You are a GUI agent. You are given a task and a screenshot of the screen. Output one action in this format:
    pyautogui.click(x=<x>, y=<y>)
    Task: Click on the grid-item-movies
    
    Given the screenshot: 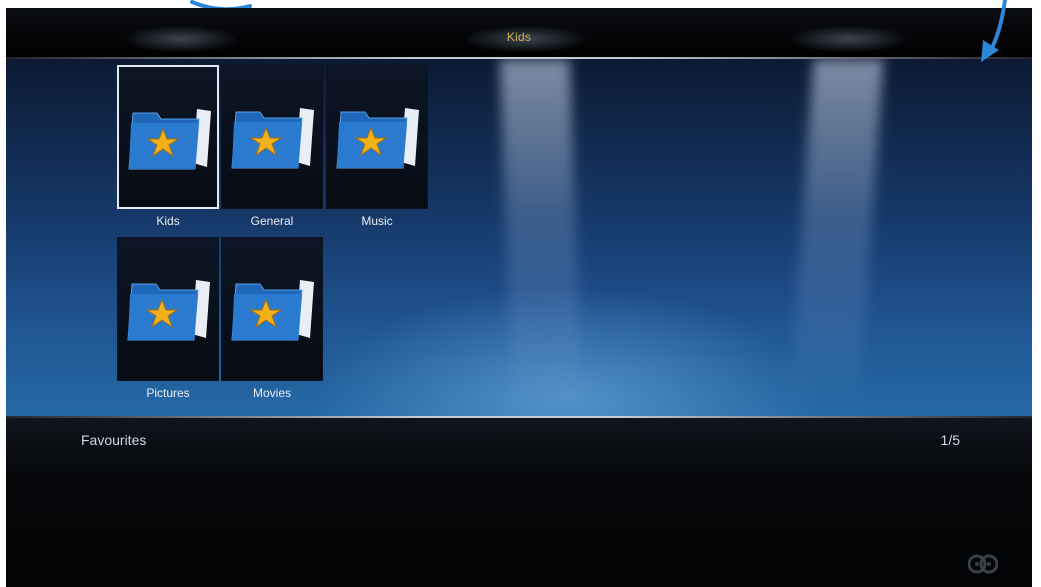 What is the action you would take?
    pyautogui.click(x=272, y=309)
    